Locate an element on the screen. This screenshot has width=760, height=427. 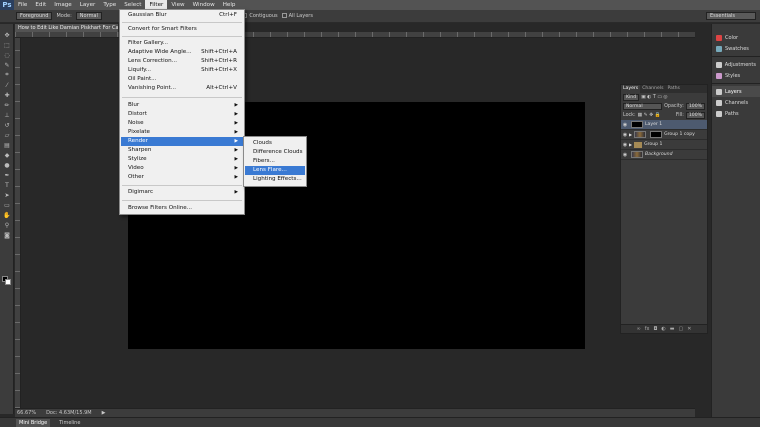
shape-tool-icon: ▭ is located at coordinates (7, 205).